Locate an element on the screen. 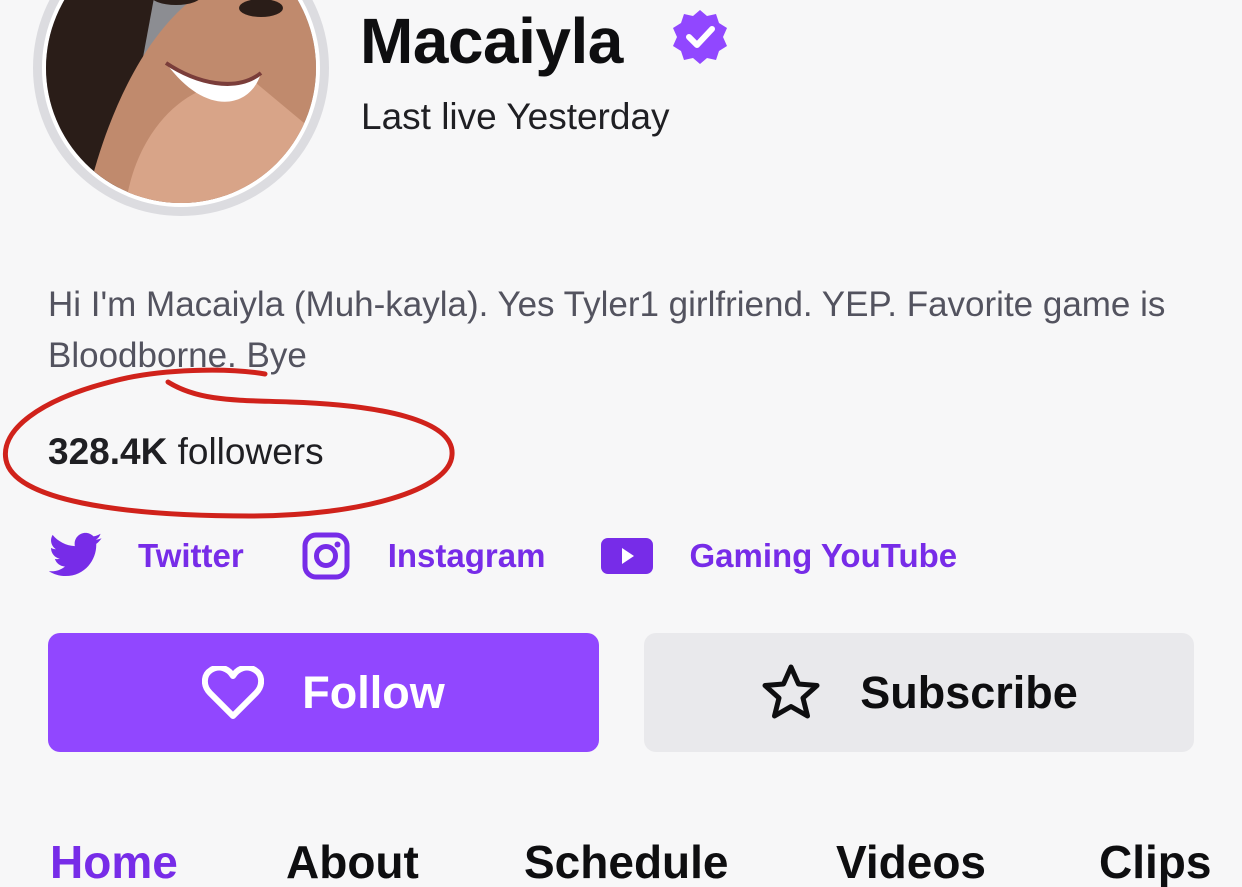 Image resolution: width=1242 pixels, height=887 pixels. follower-count-value: 328.4K is located at coordinates (108, 451).